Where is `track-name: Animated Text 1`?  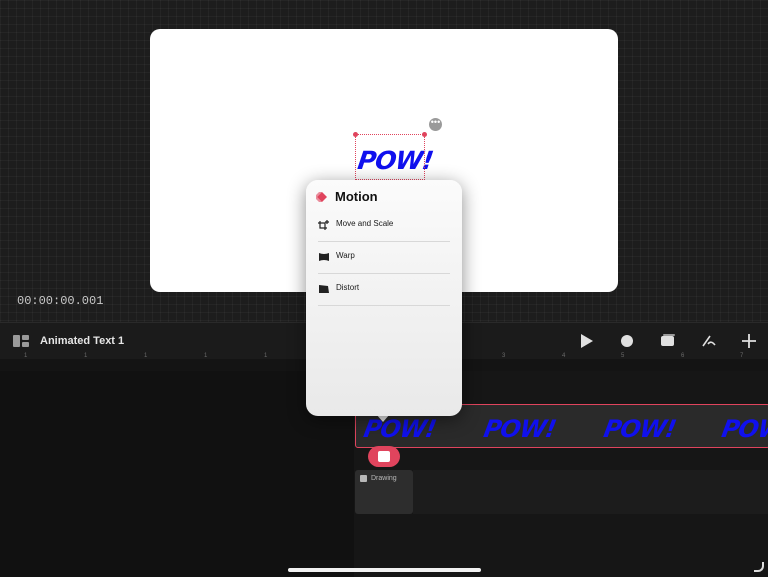
track-name: Animated Text 1 is located at coordinates (82, 341).